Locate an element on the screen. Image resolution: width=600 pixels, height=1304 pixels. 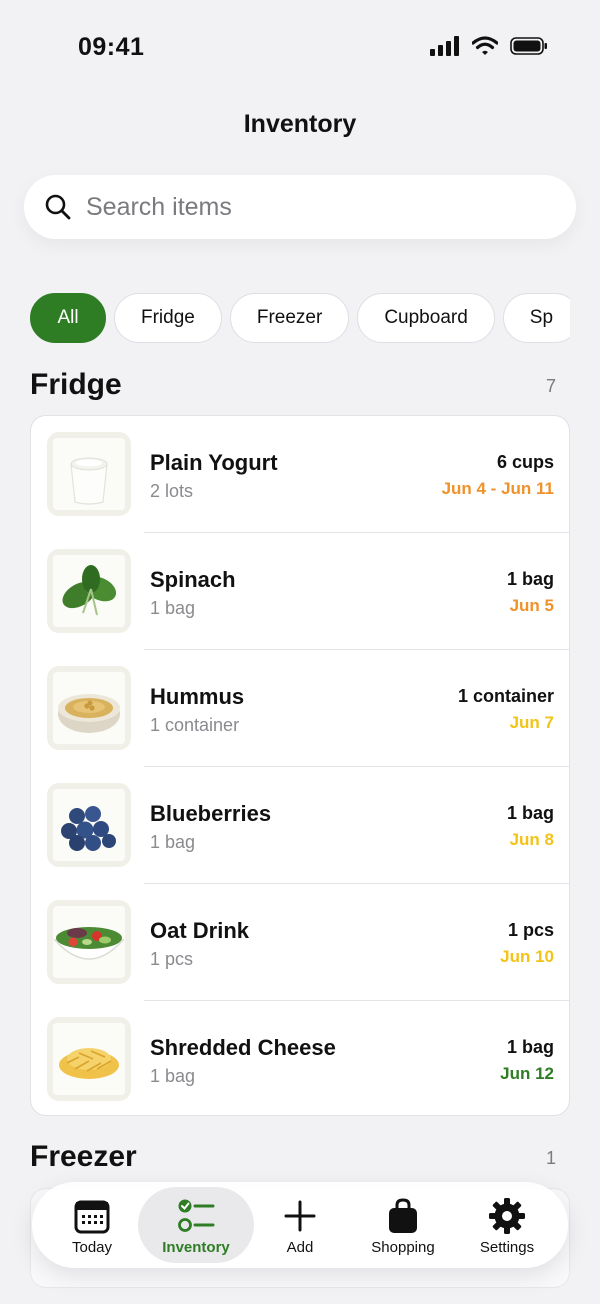
checklist-icon is located at coordinates (196, 1215).